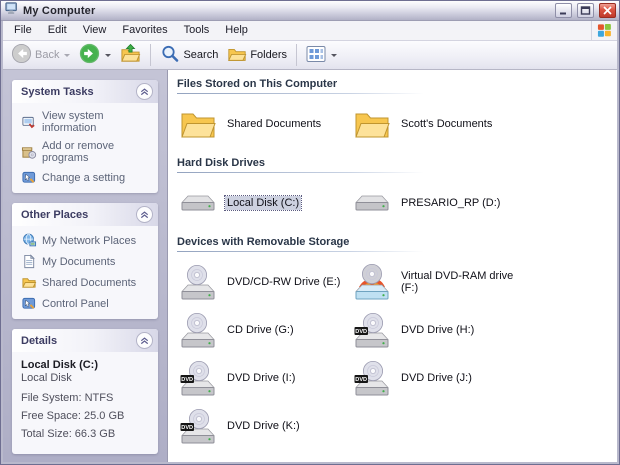 Image resolution: width=620 pixels, height=465 pixels. What do you see at coordinates (57, 30) in the screenshot?
I see `menu-item-edit: Edit` at bounding box center [57, 30].